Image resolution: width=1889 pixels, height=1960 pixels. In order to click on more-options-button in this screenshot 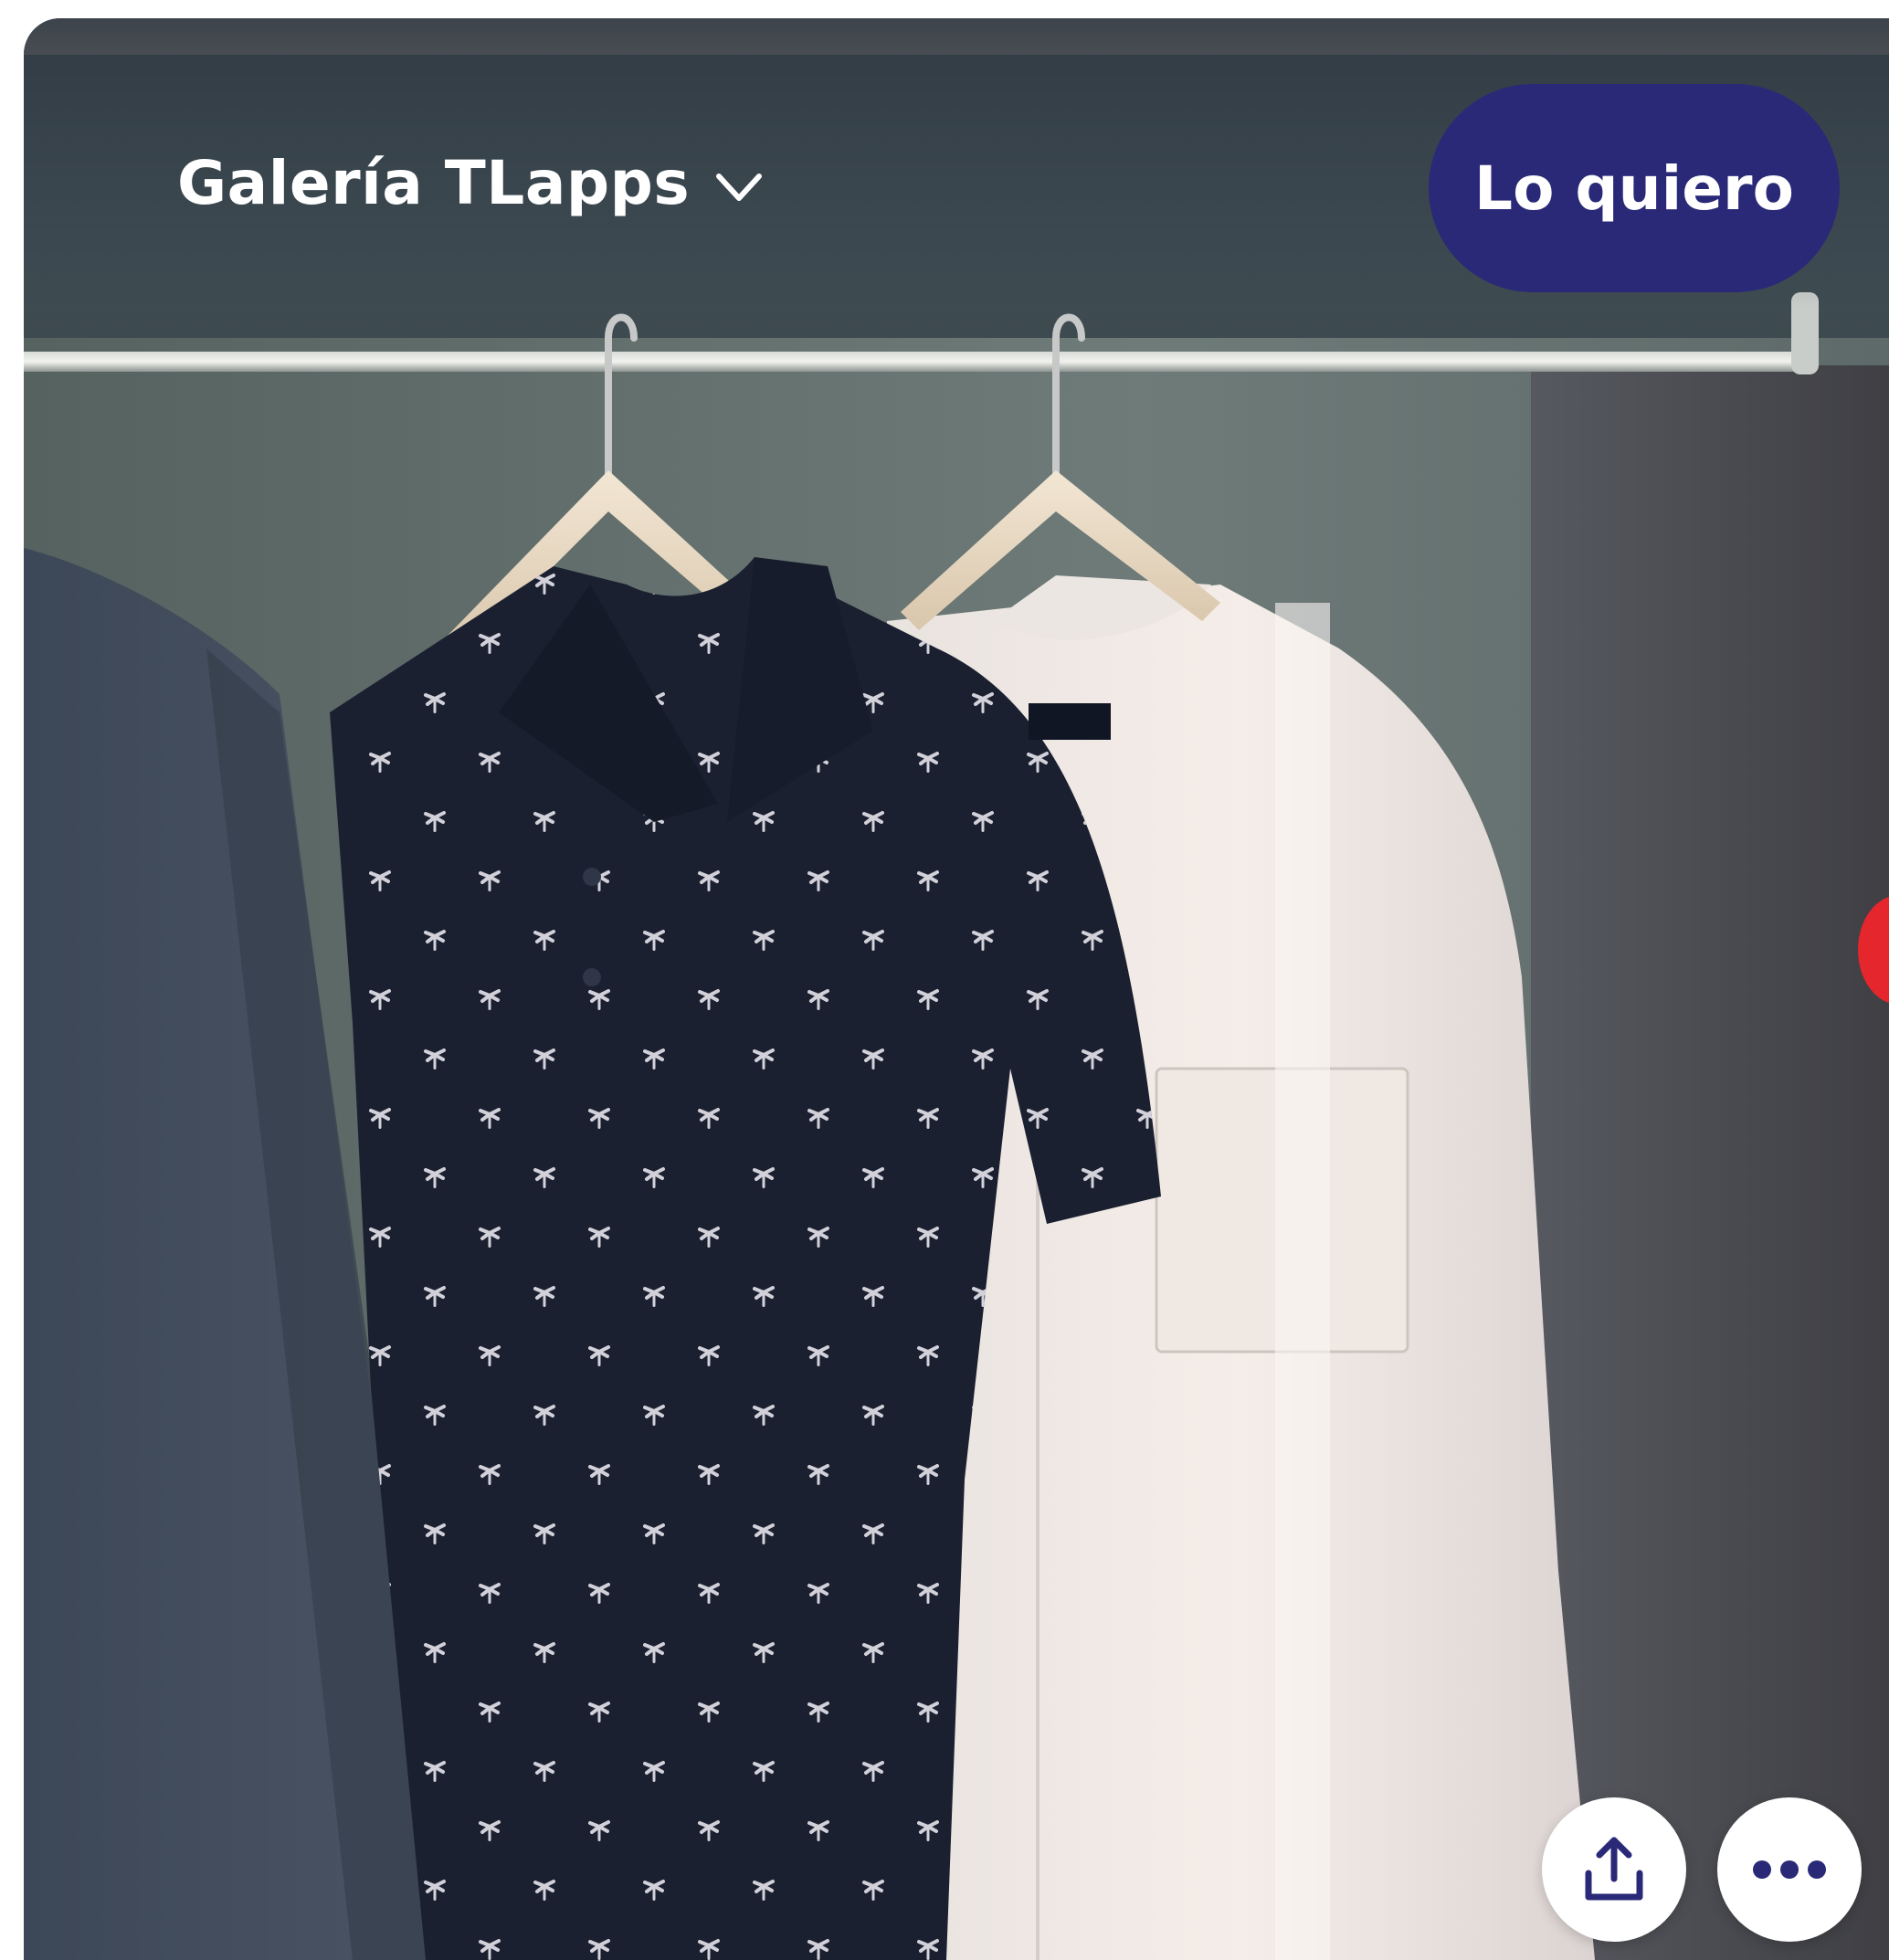, I will do `click(1789, 1869)`.